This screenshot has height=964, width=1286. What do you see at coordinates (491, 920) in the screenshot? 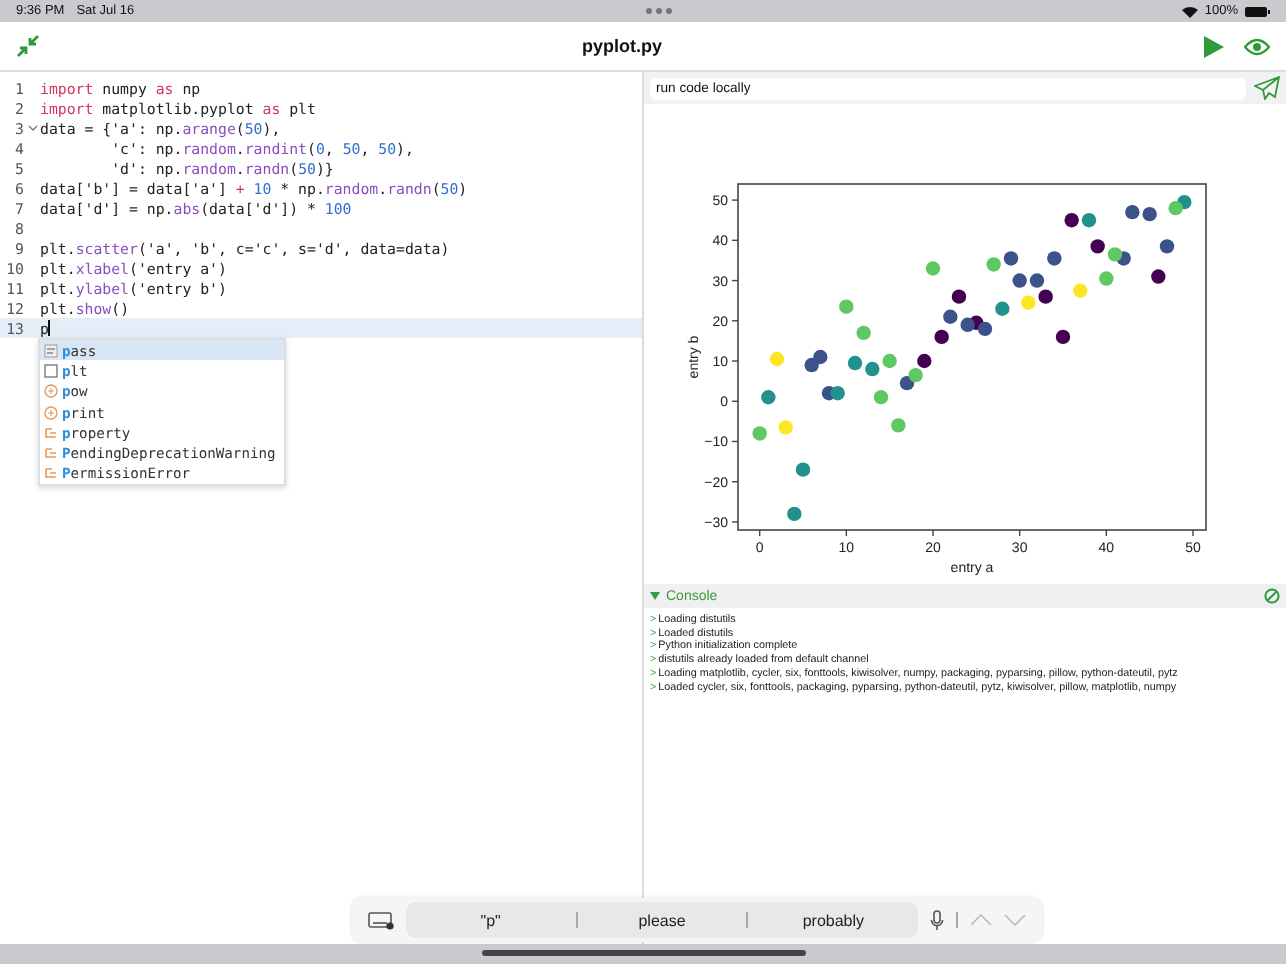
I see `suggestion-button: "p"` at bounding box center [491, 920].